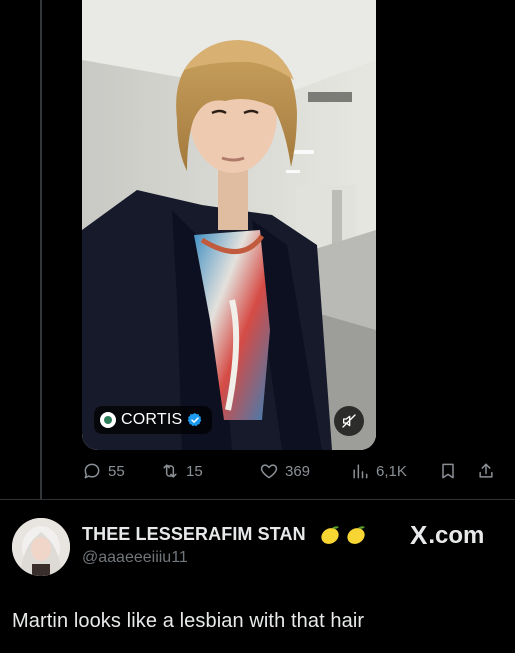 This screenshot has height=653, width=515. I want to click on avatar-image, so click(41, 547).